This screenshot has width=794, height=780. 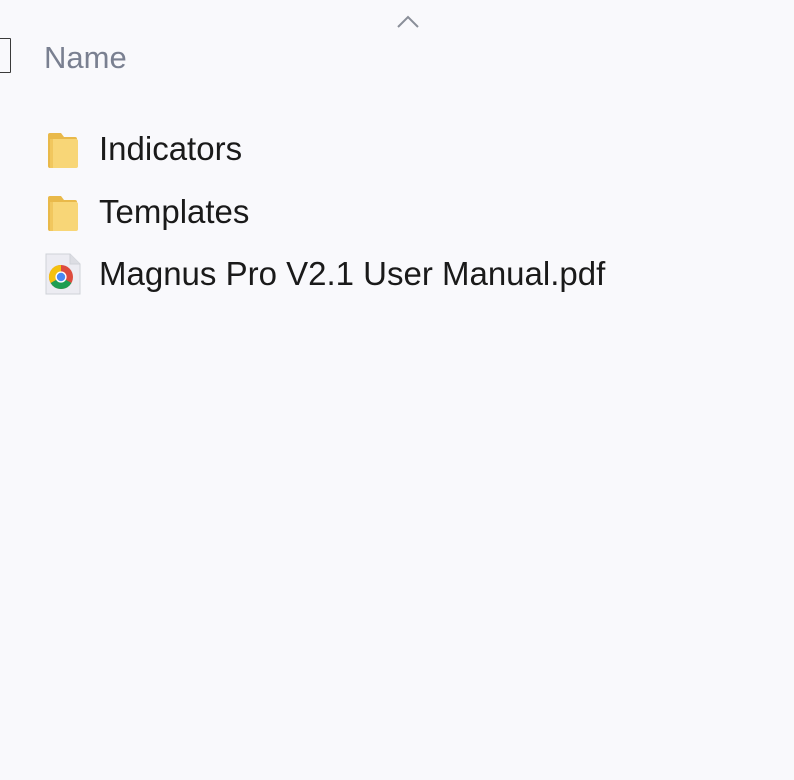 I want to click on name-column-header: Name, so click(x=85, y=58).